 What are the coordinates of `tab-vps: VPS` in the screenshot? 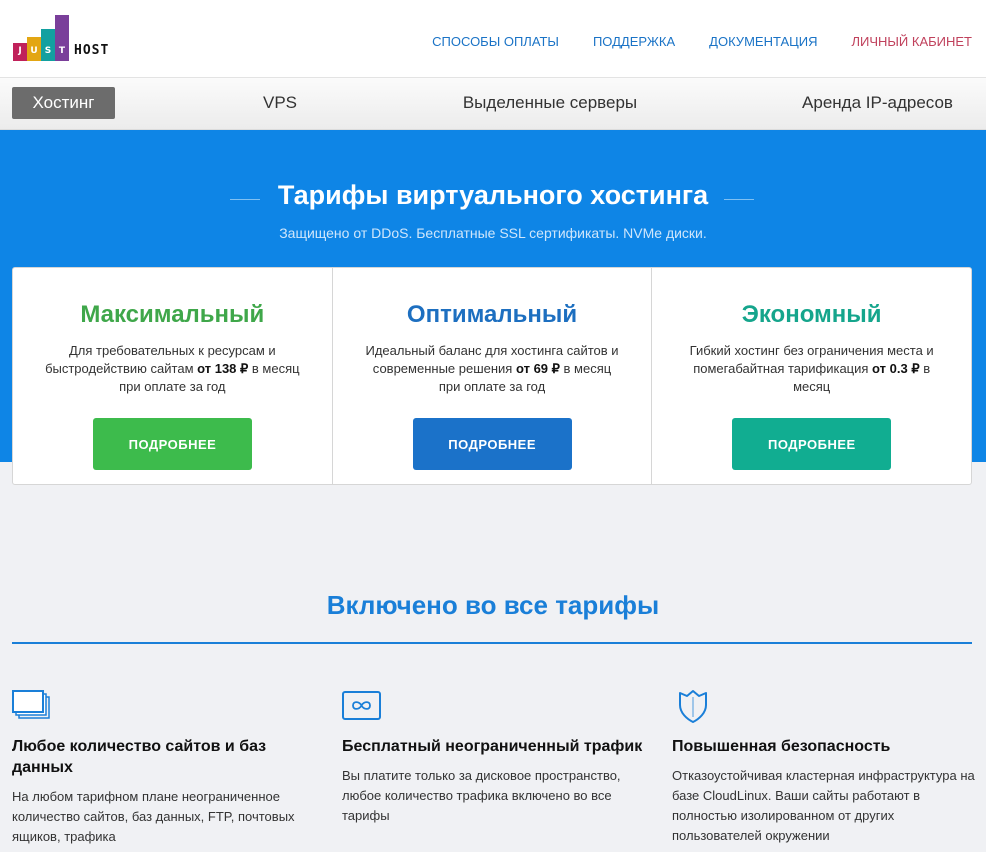 It's located at (280, 103).